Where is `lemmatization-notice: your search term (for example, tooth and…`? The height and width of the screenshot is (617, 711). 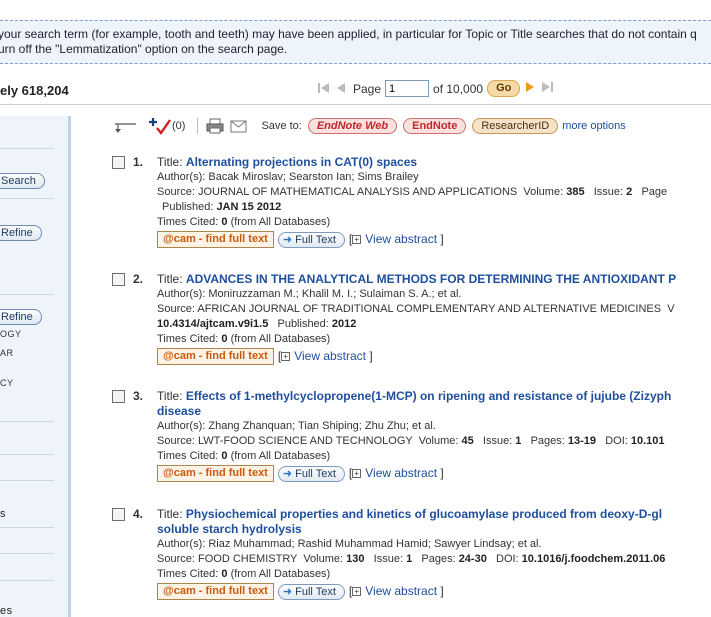
lemmatization-notice: your search term (for example, tooth and… is located at coordinates (355, 42).